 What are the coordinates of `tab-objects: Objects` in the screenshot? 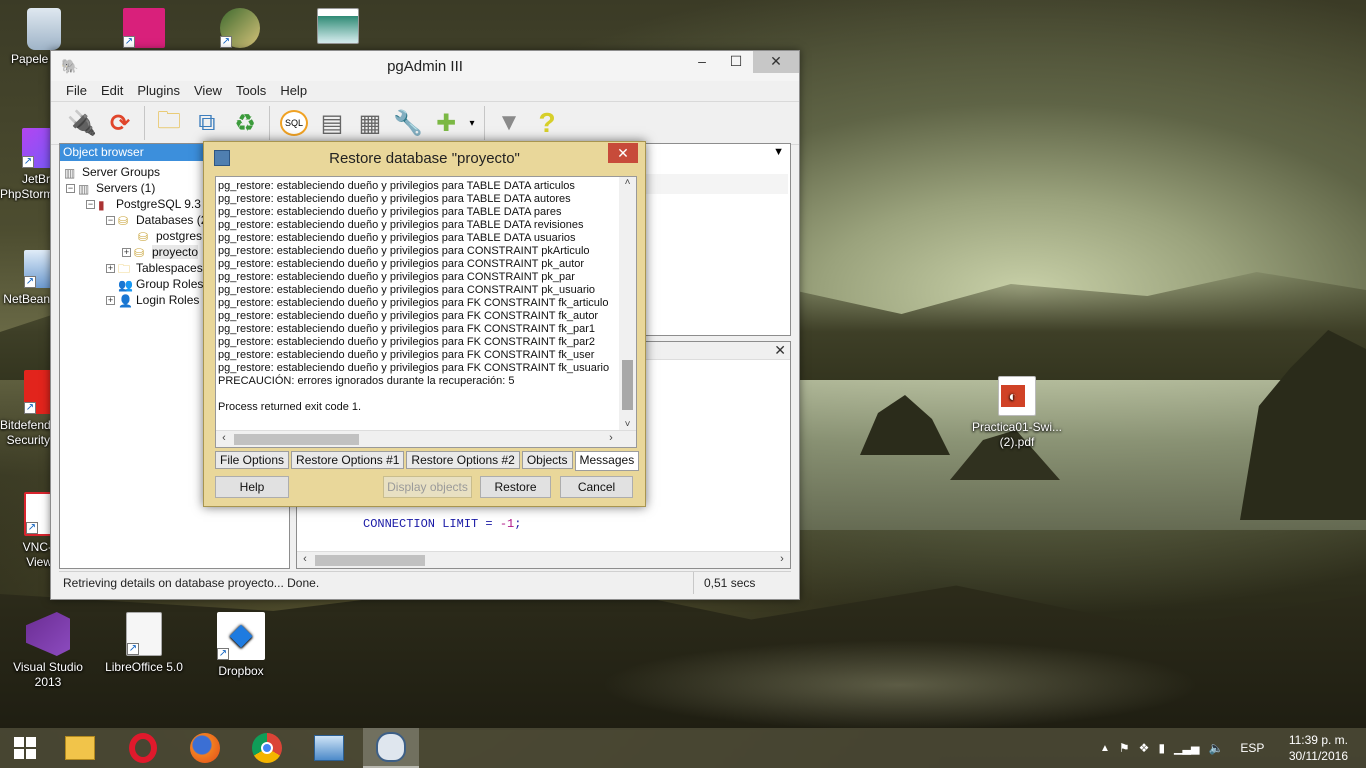 It's located at (547, 460).